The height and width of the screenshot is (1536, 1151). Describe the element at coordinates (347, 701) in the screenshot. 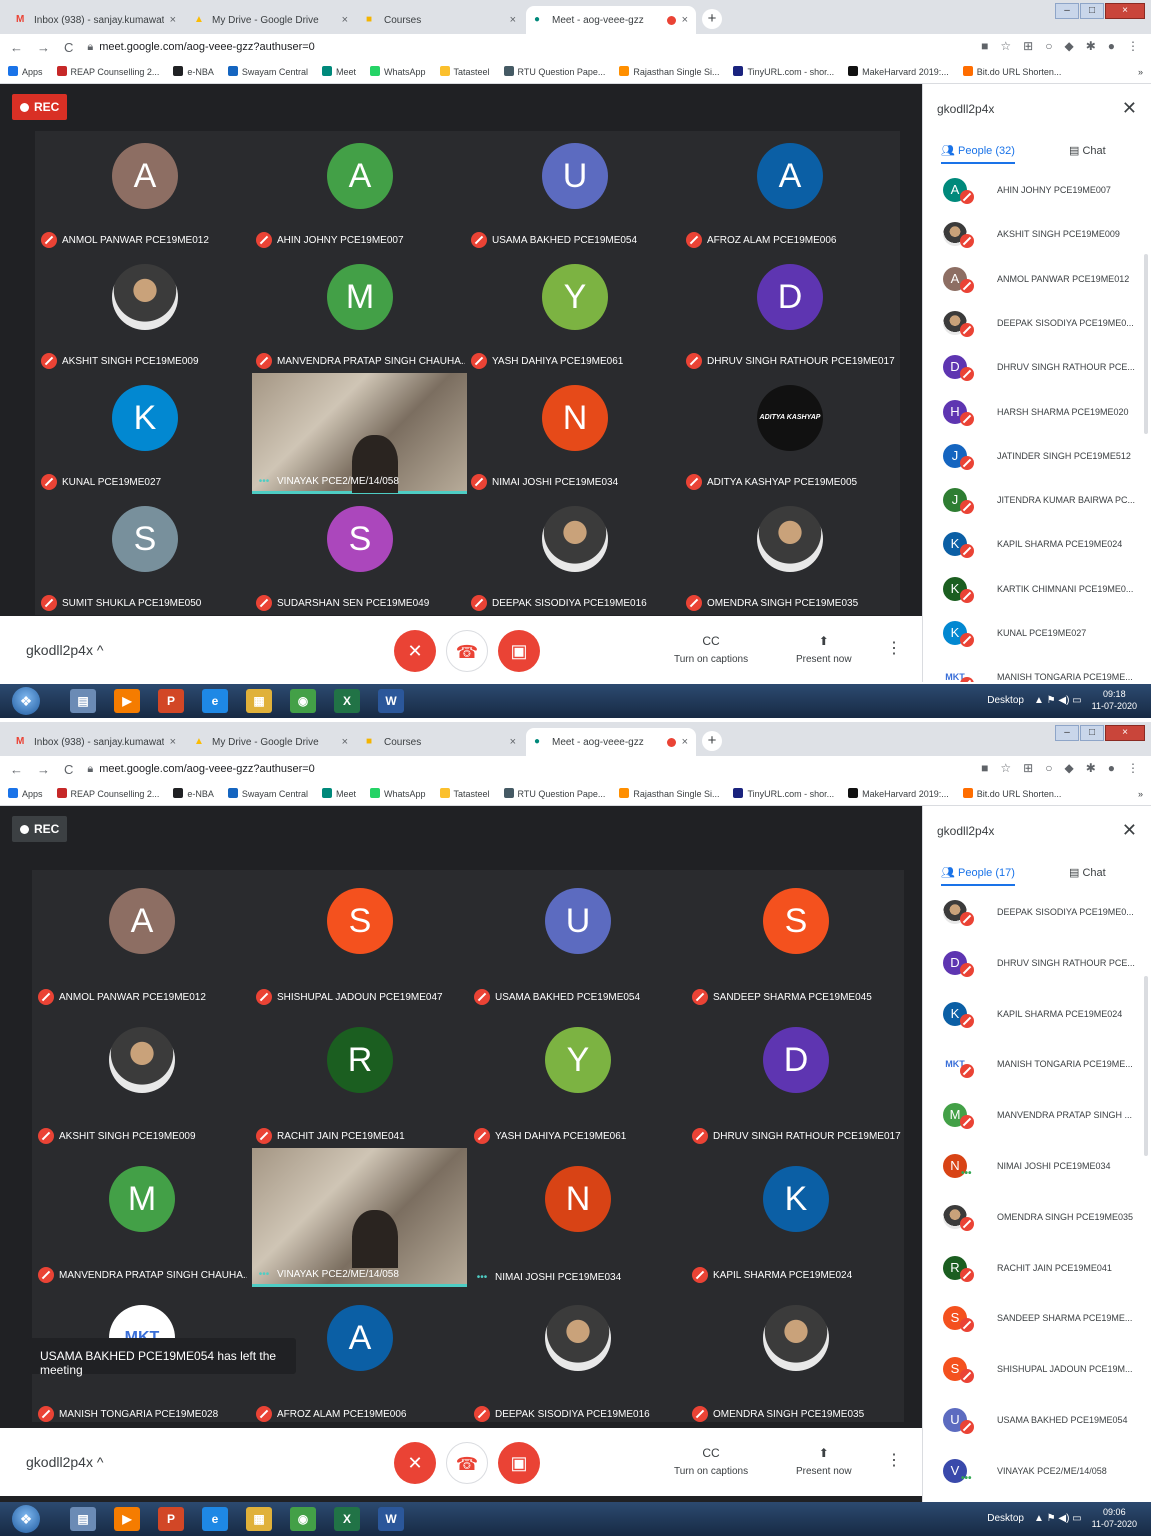

I see `taskbar-app-button: X` at that location.